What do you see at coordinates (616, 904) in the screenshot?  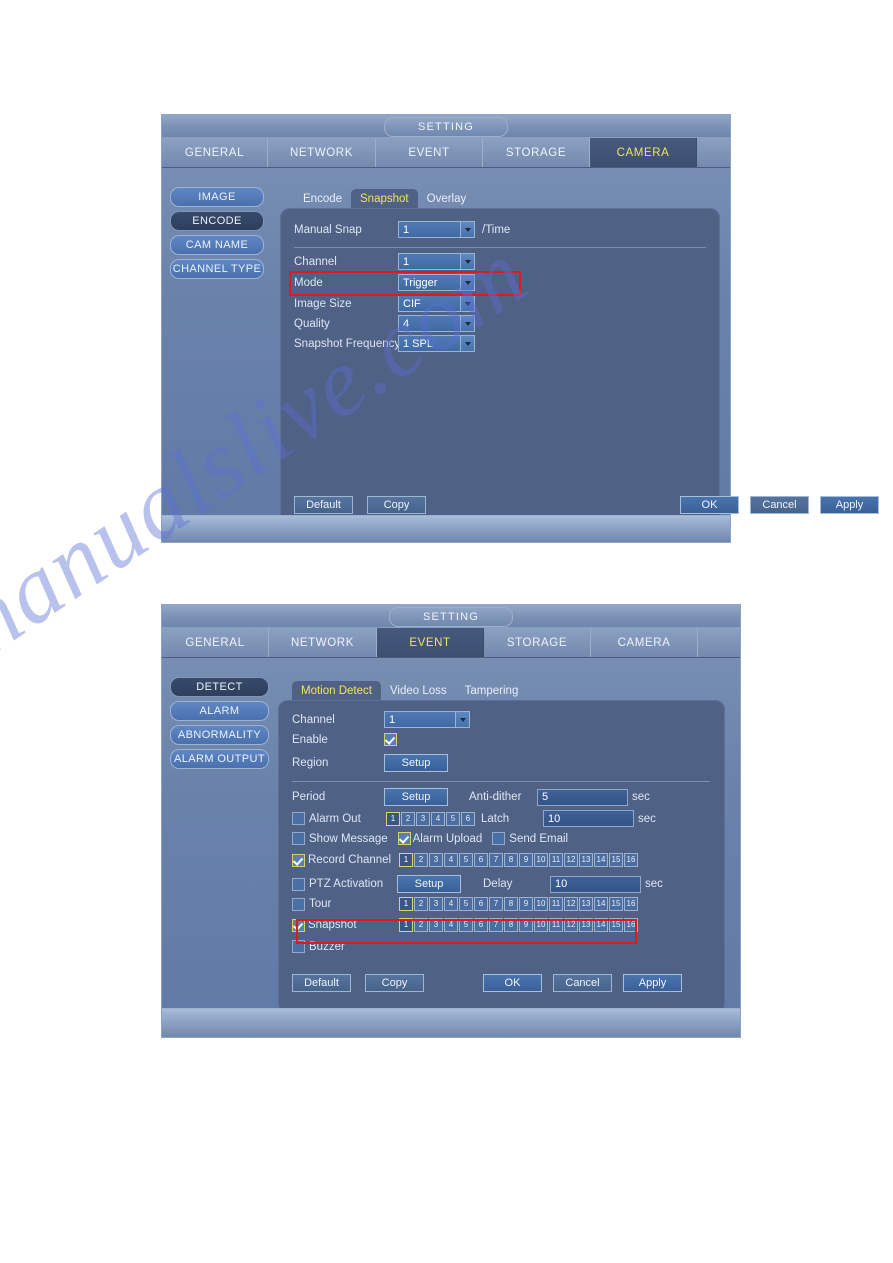 I see `tour-chip: 15` at bounding box center [616, 904].